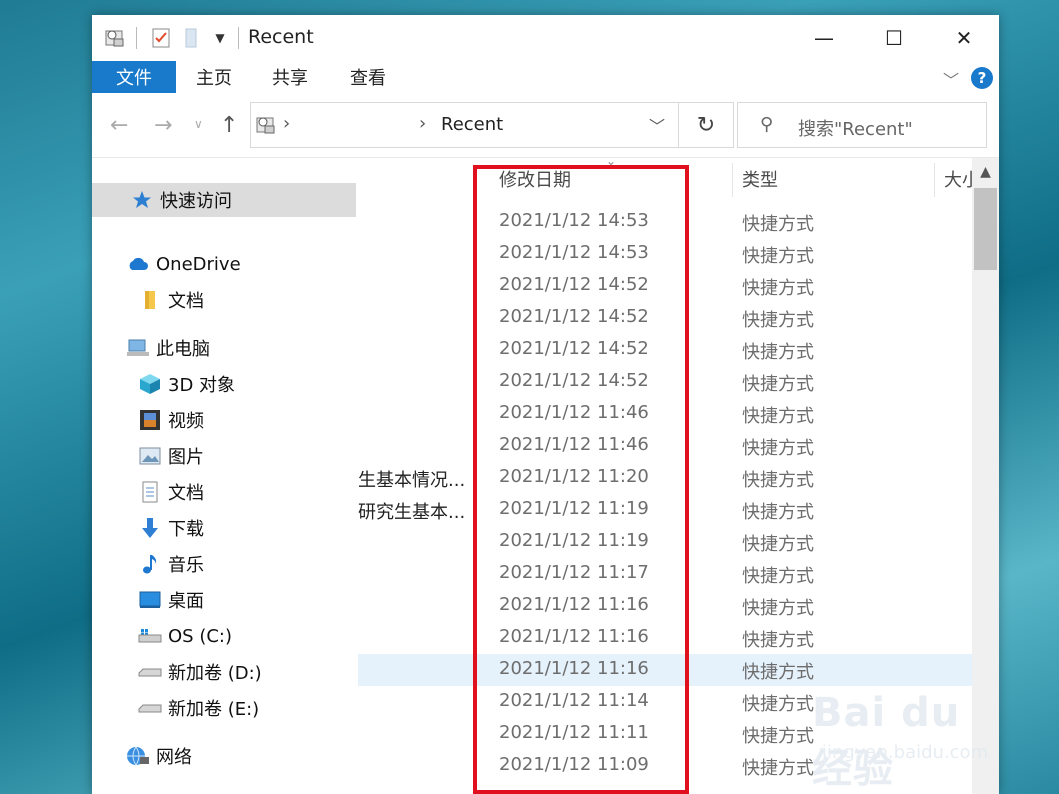  I want to click on sidebar-item-drive-d: 新加卷 (D:), so click(200, 672).